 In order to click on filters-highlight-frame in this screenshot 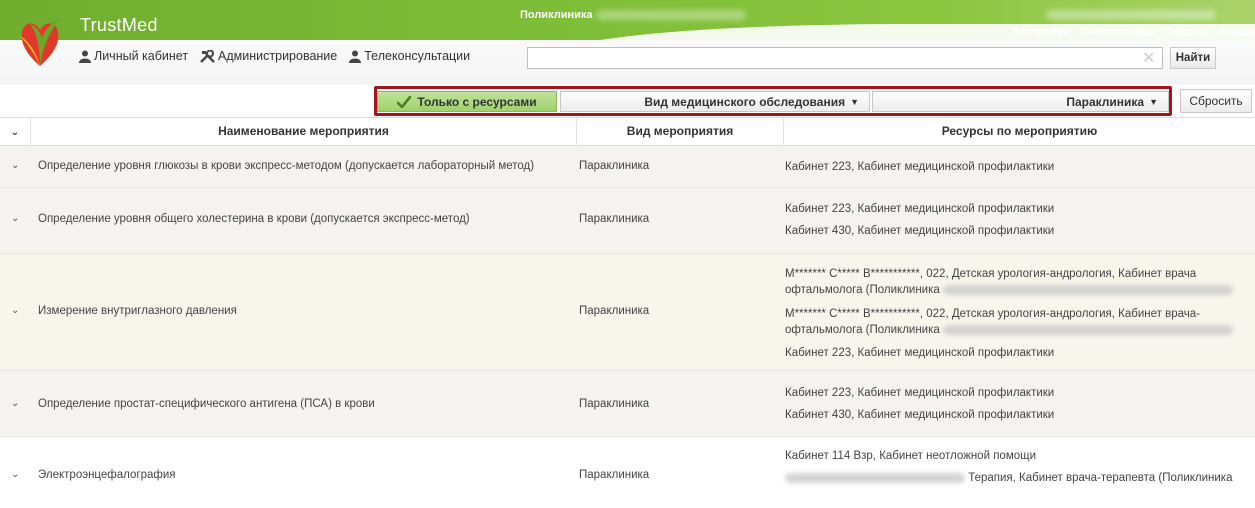, I will do `click(773, 101)`.